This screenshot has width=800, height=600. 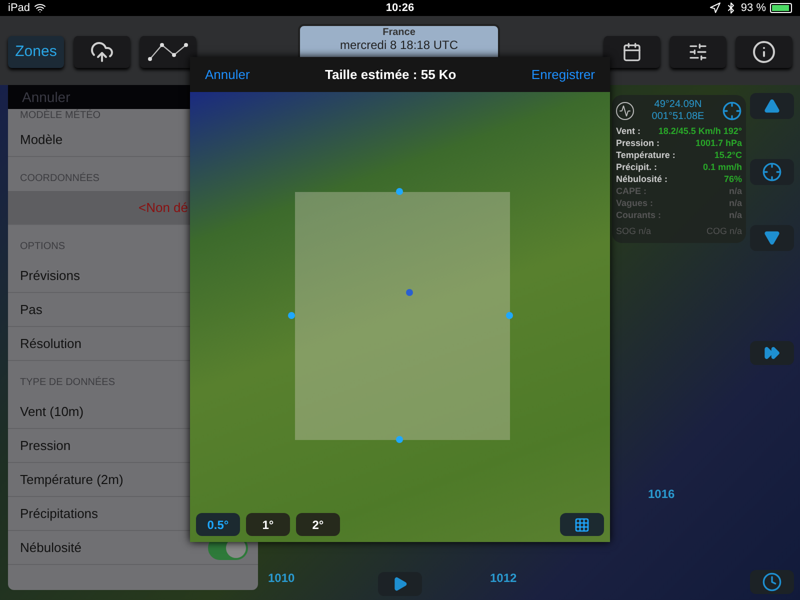 What do you see at coordinates (52, 411) in the screenshot?
I see `row-label: Vent (10m)` at bounding box center [52, 411].